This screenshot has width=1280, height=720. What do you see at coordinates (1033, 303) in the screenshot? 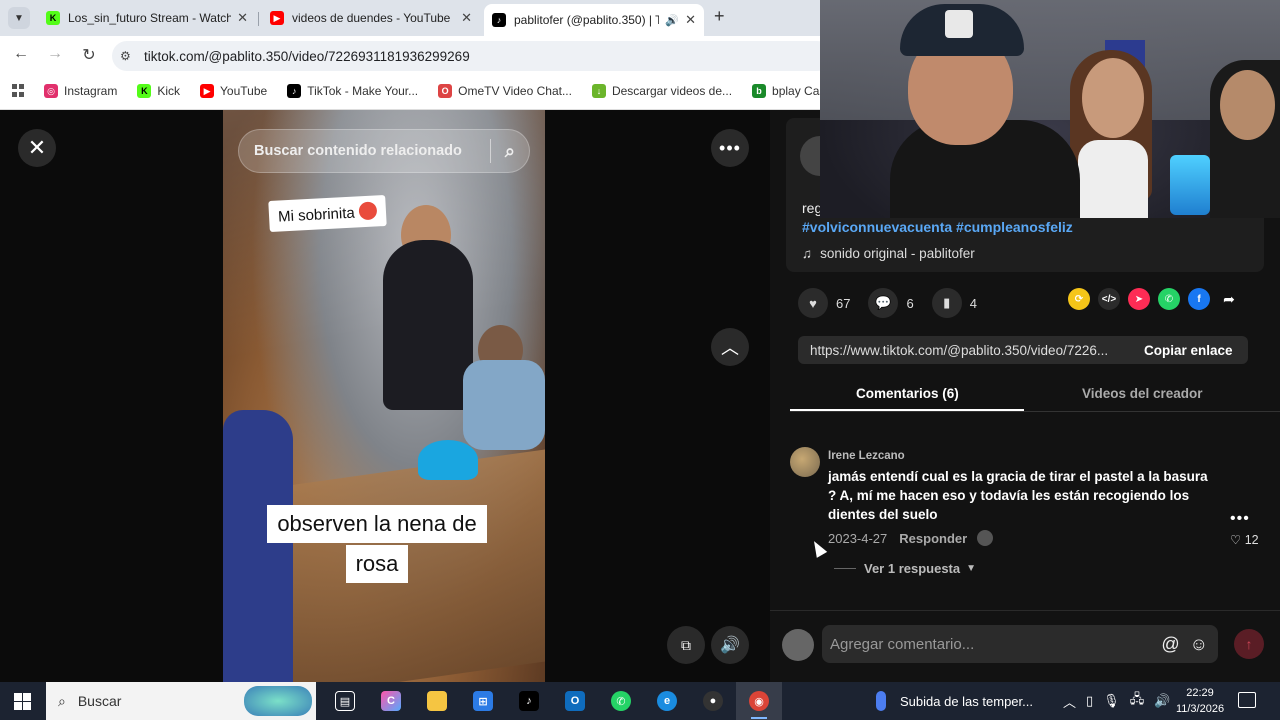
I see `action-bar: ♥ 67 💬 6 ▮ 4 ⟳ </> ➤ ✆ f ➦` at bounding box center [1033, 303].